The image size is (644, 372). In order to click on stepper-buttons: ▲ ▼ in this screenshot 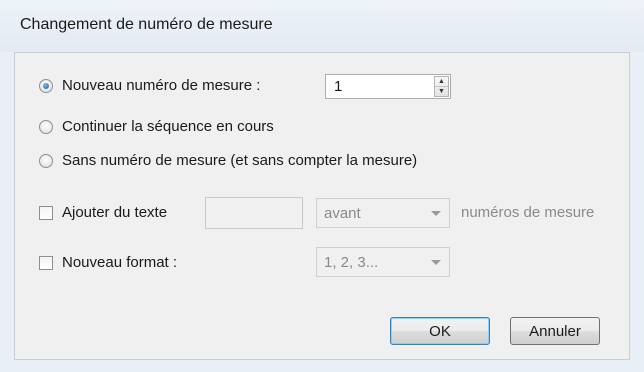, I will do `click(441, 86)`.